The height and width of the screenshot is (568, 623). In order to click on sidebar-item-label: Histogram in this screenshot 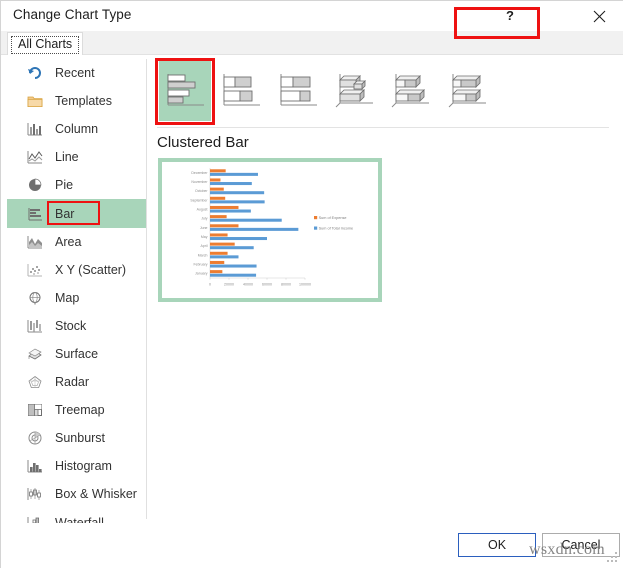, I will do `click(83, 466)`.